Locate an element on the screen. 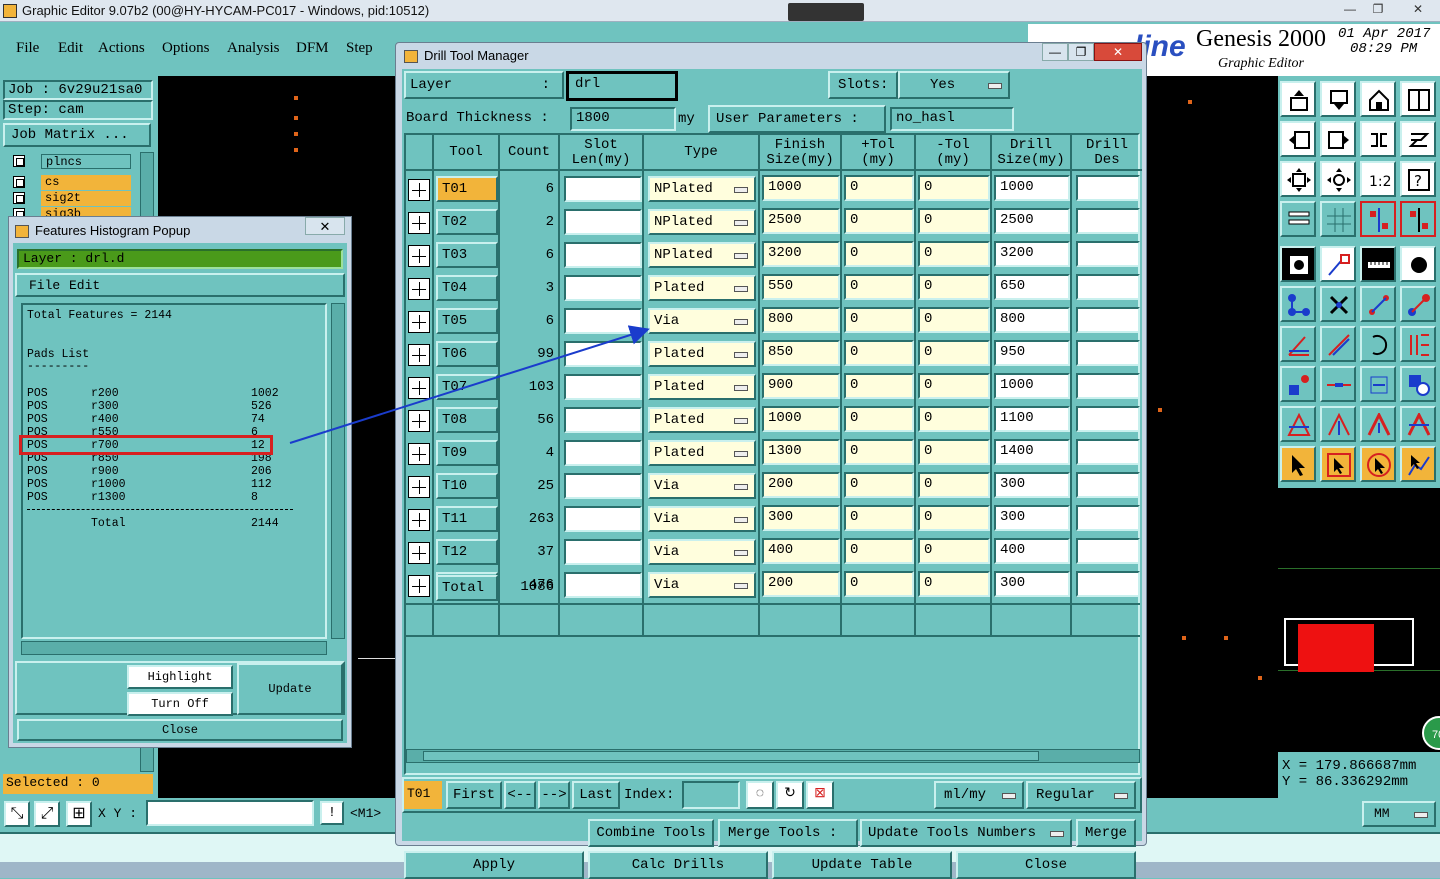 The height and width of the screenshot is (879, 1440). menu-actions: Actions is located at coordinates (121, 48).